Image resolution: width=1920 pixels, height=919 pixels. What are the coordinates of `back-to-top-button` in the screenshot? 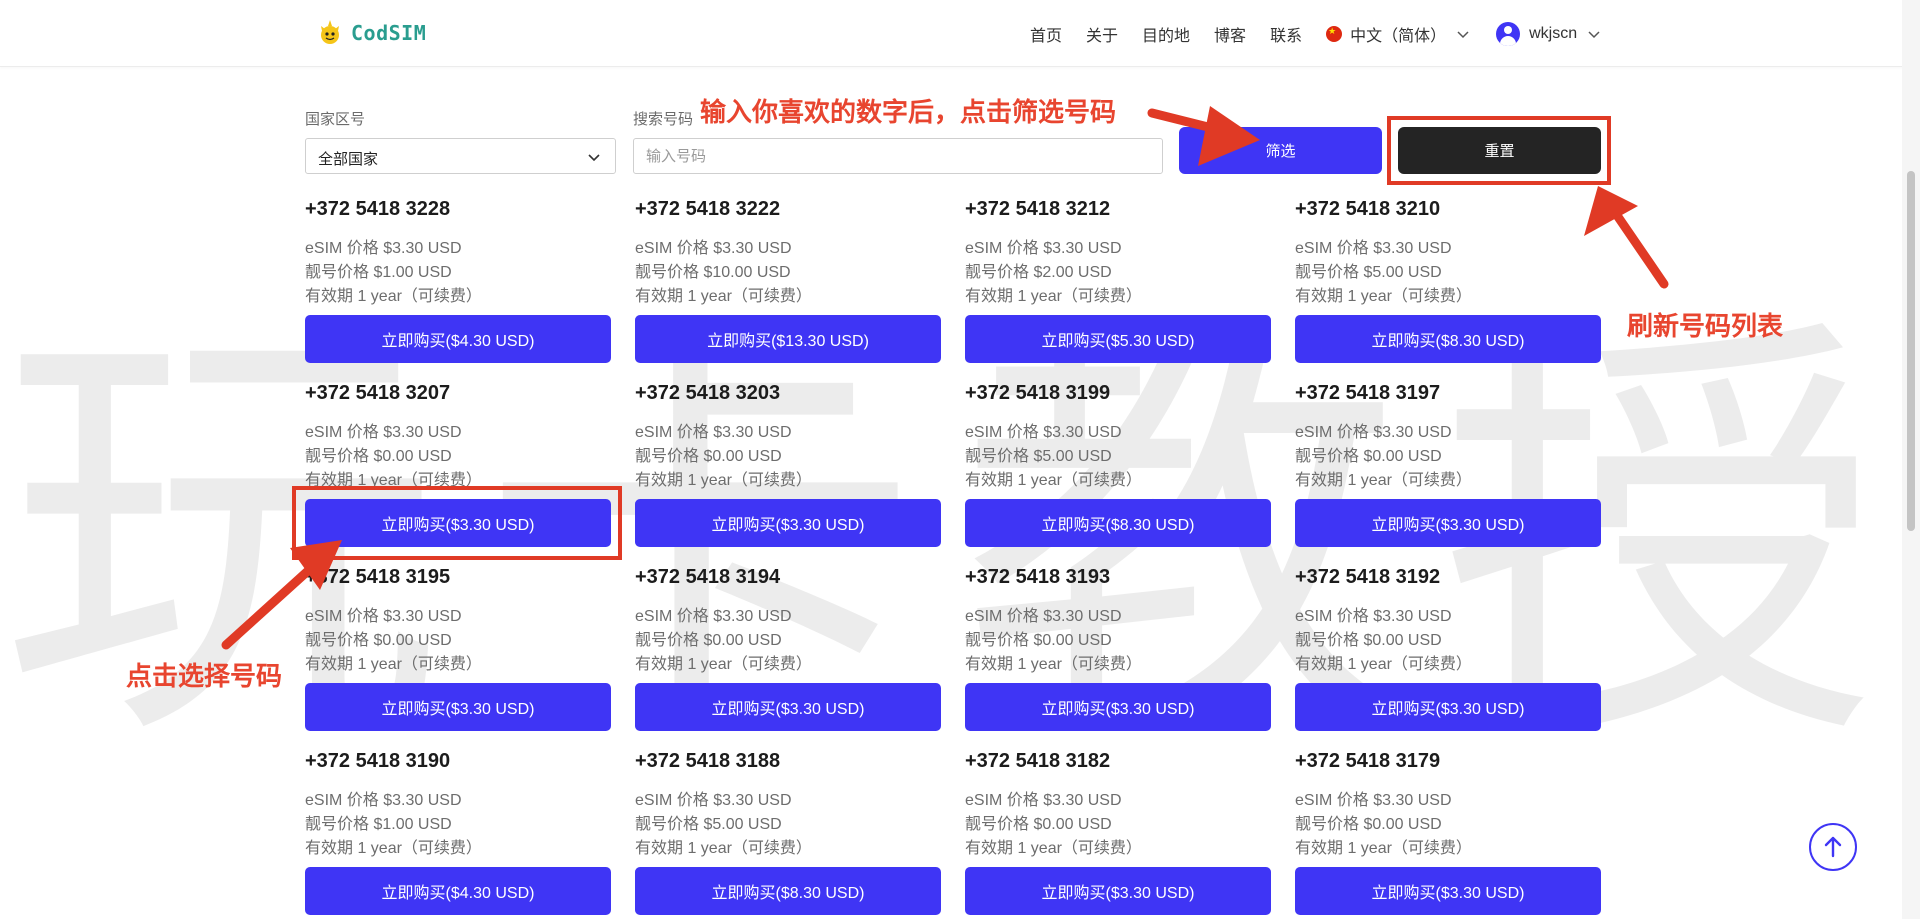 It's located at (1833, 847).